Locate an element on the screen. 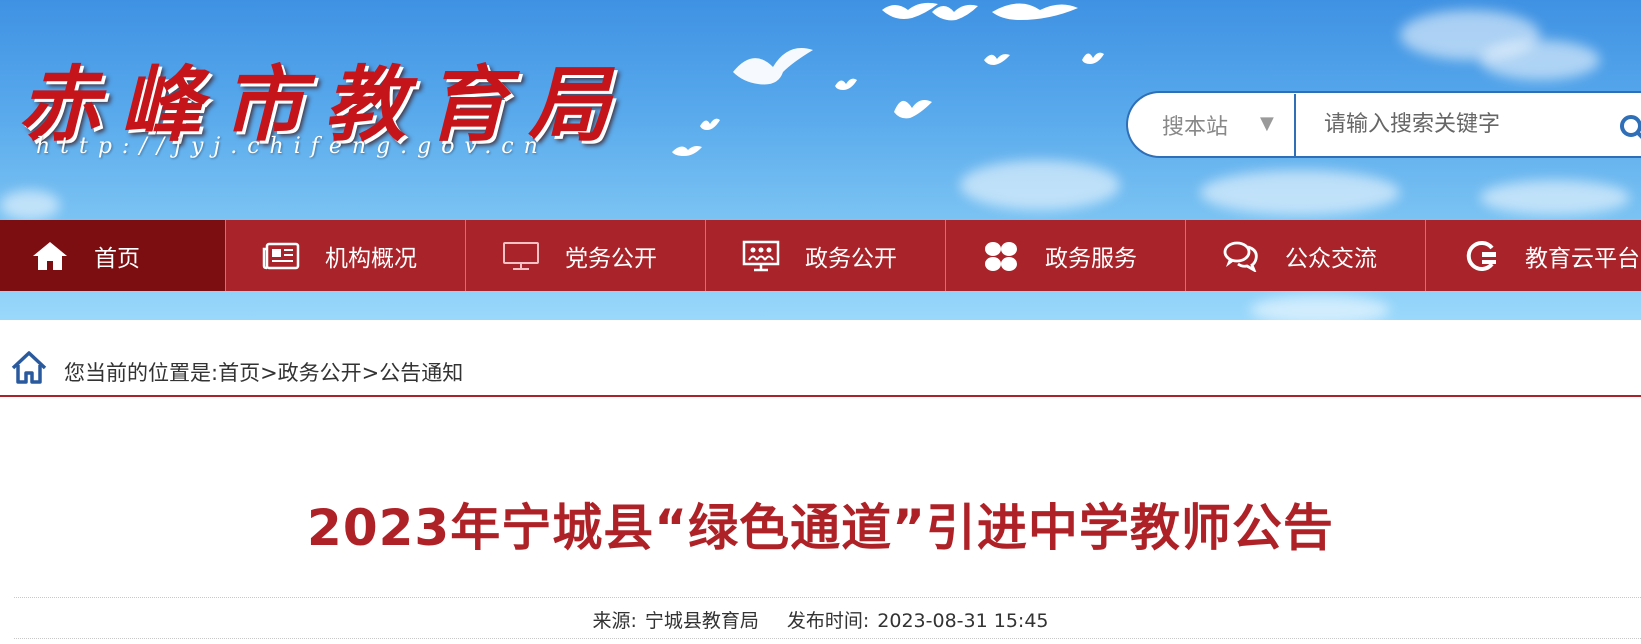  home-outline-icon is located at coordinates (29, 367).